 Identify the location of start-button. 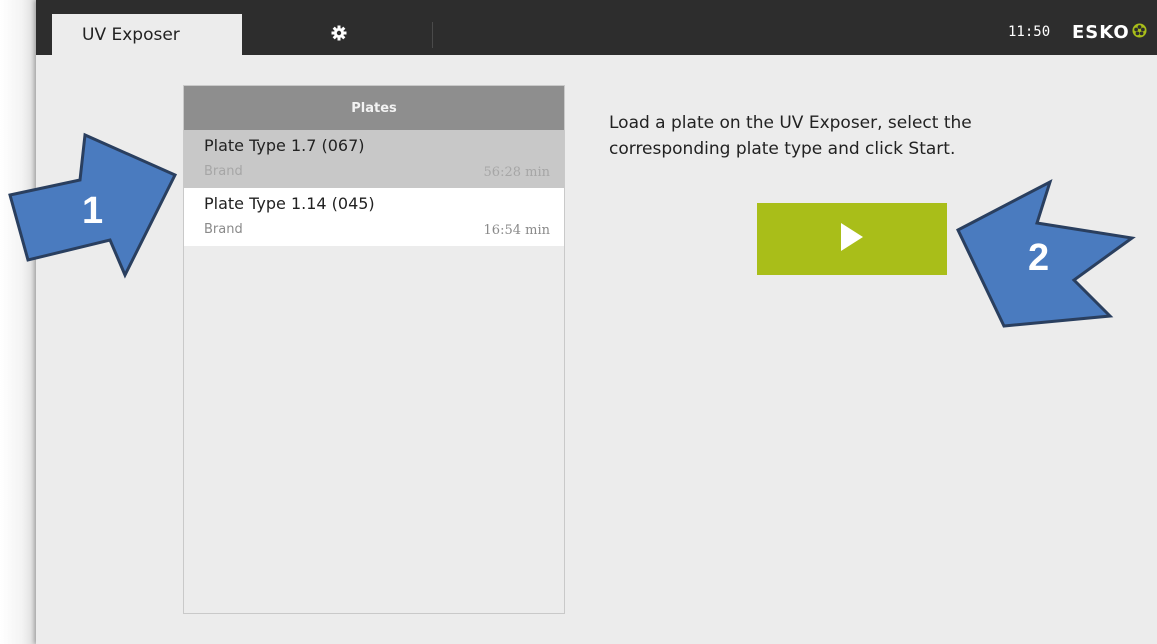
(852, 239).